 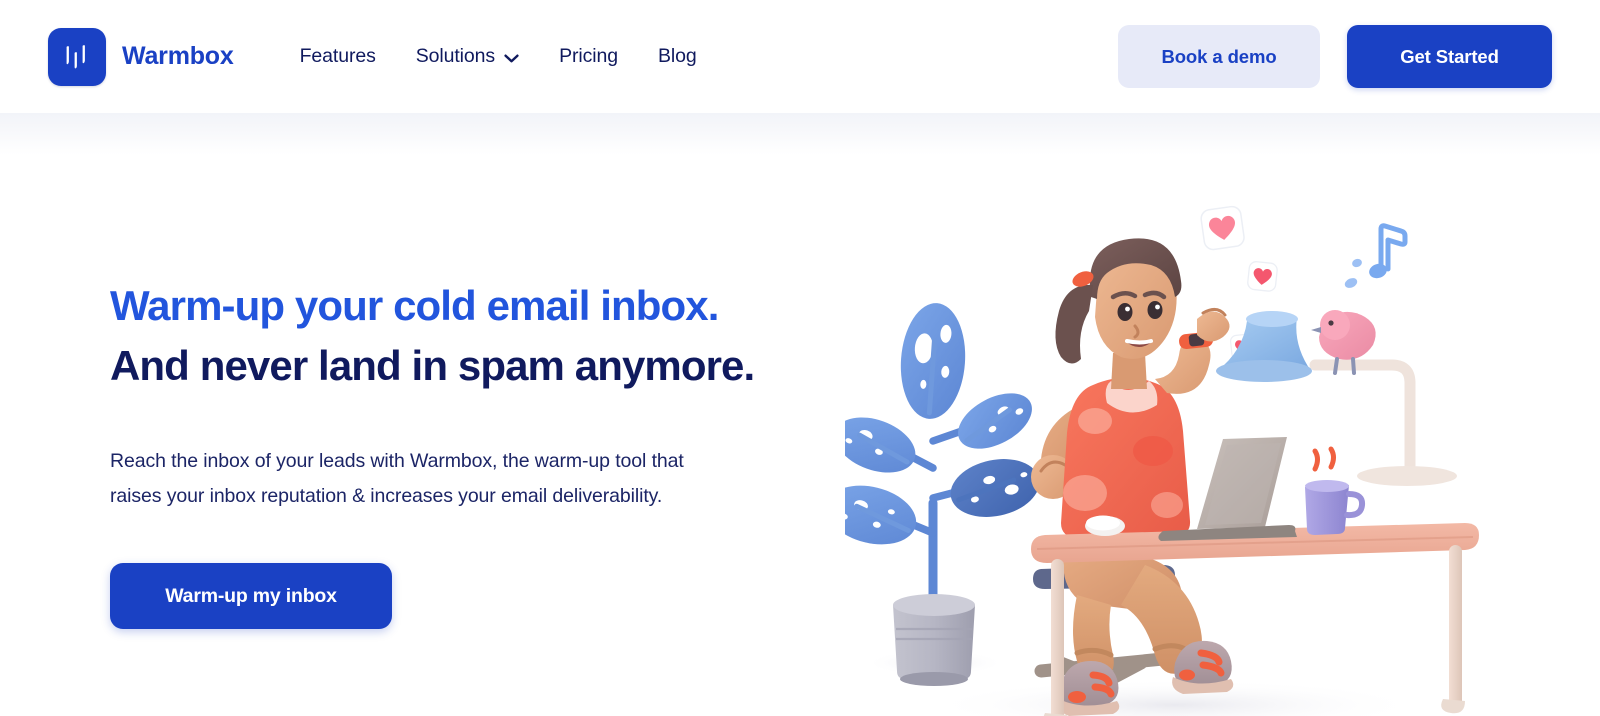 What do you see at coordinates (1335, 56) in the screenshot?
I see `header-actions: Book a demo Get Started` at bounding box center [1335, 56].